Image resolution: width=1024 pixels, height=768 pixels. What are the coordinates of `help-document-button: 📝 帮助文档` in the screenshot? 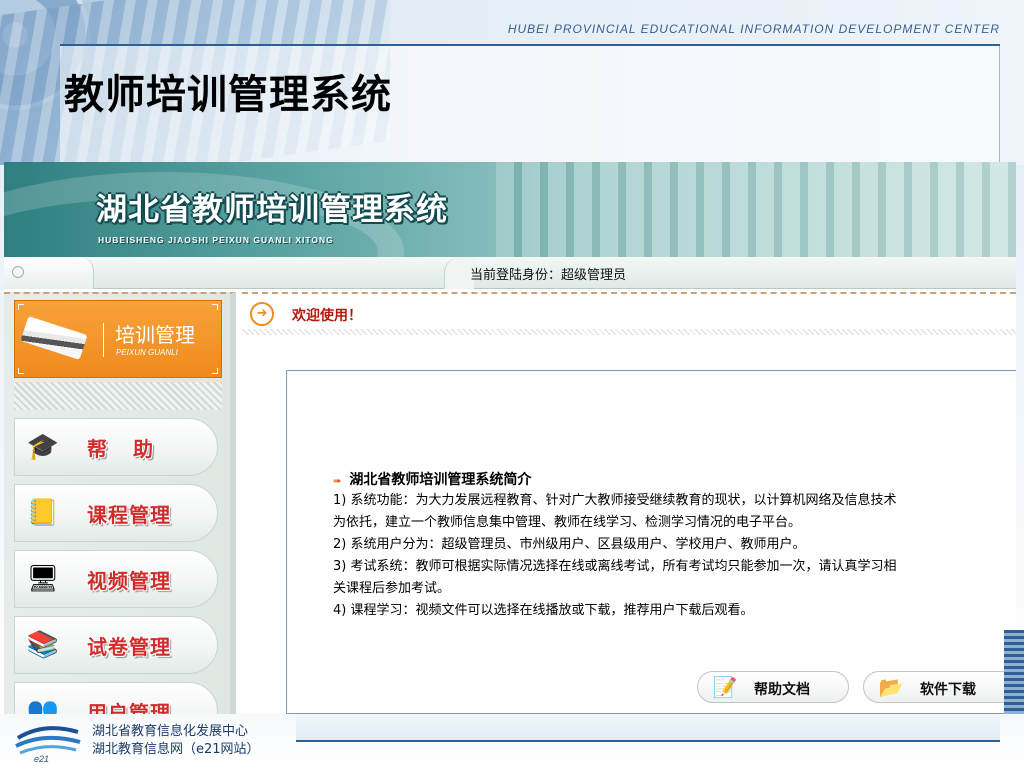 It's located at (773, 687).